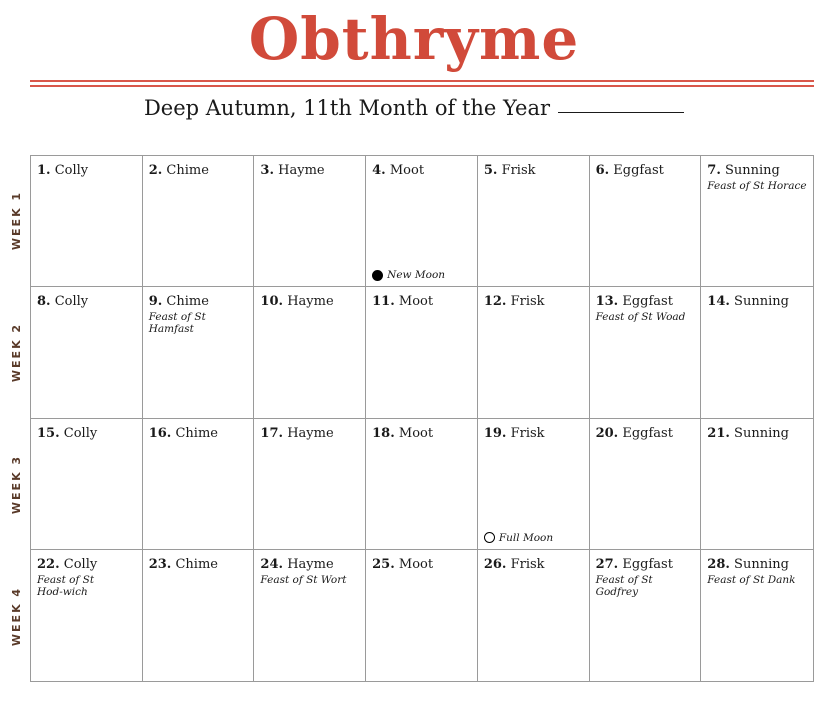 This screenshot has height=707, width=828. I want to click on day-header: 22. Colly, so click(89, 565).